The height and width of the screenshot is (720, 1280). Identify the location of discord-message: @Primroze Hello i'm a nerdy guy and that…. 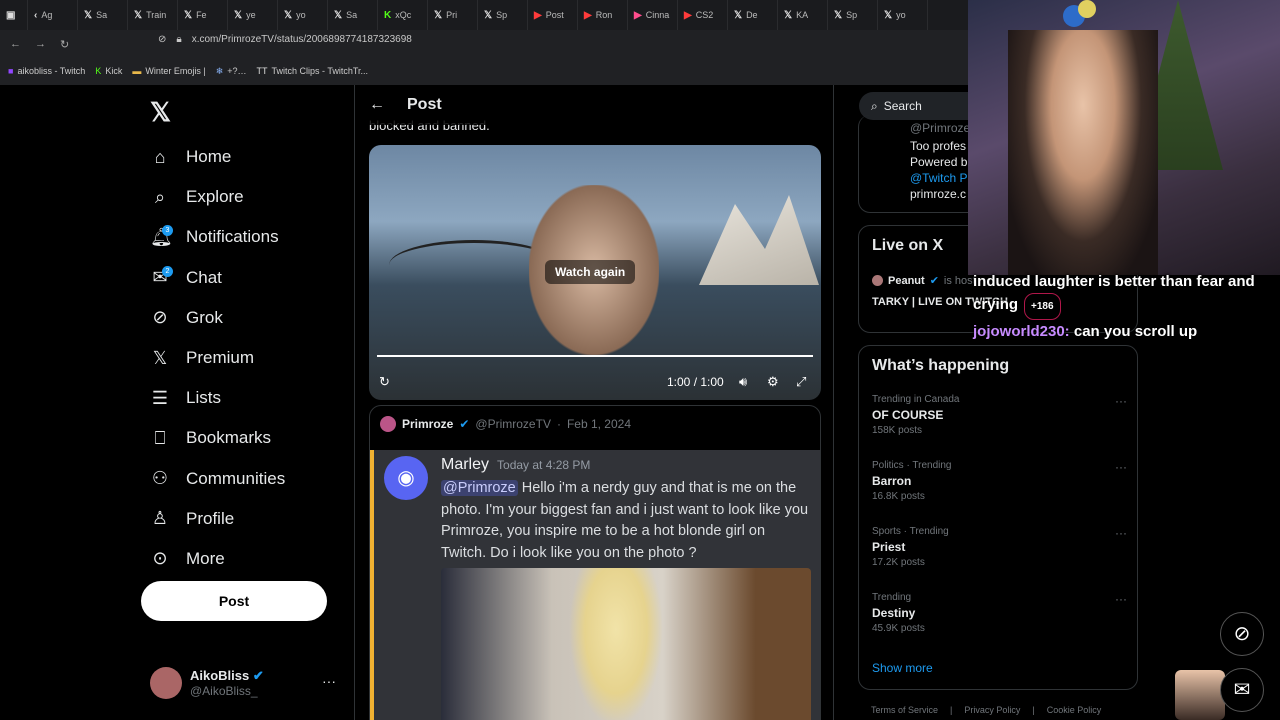
(626, 521).